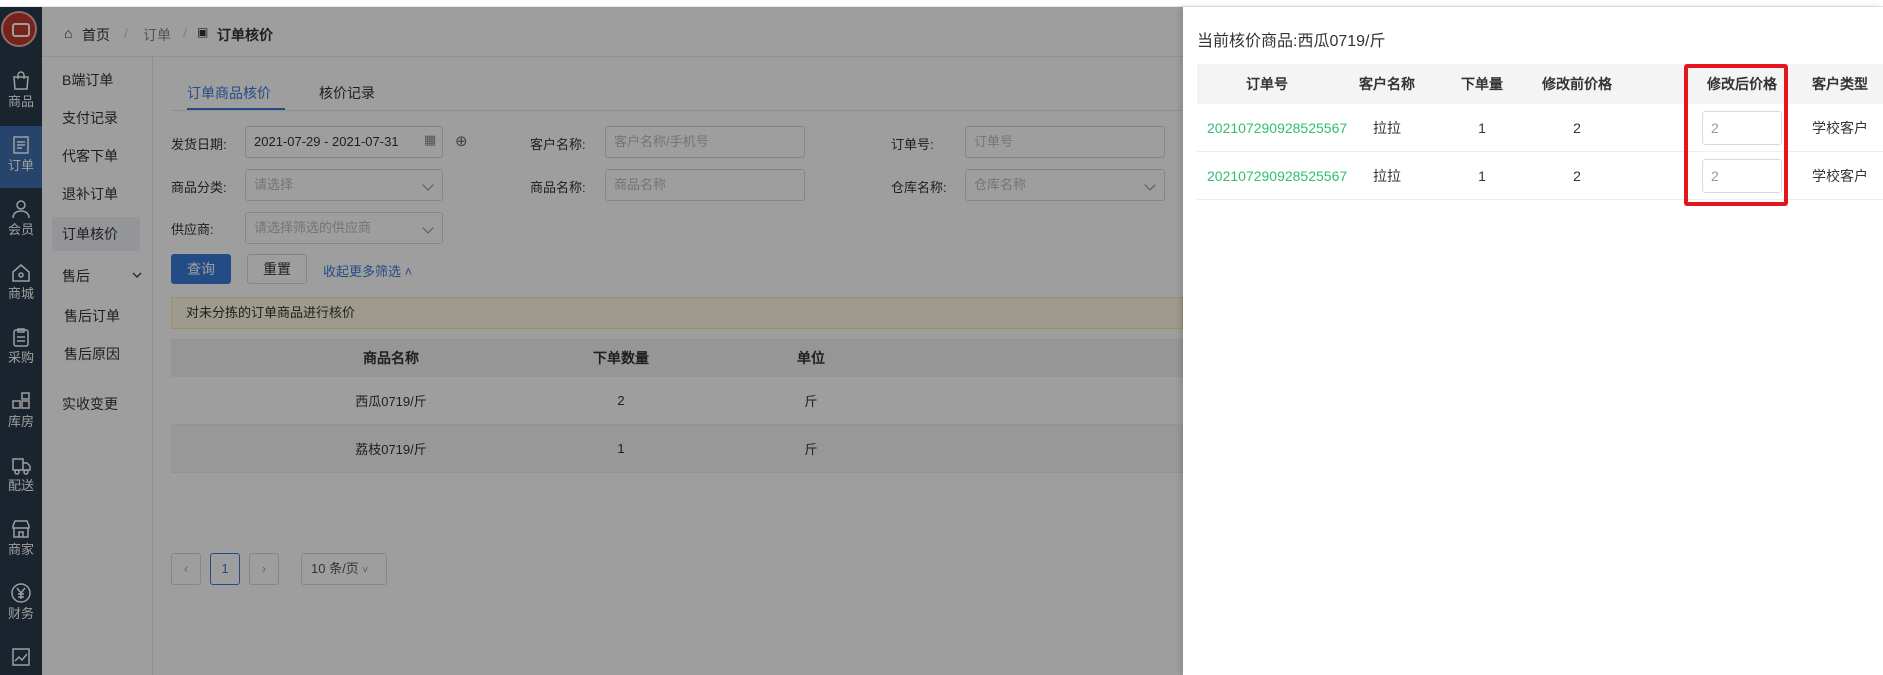 Image resolution: width=1883 pixels, height=675 pixels. Describe the element at coordinates (1267, 84) in the screenshot. I see `column-header: 订单号` at that location.